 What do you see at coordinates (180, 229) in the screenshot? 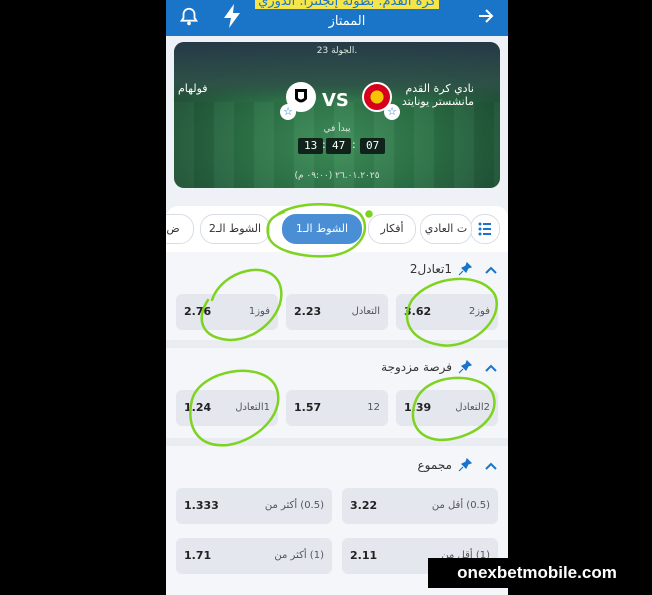
I see `tab-more: ض` at bounding box center [180, 229].